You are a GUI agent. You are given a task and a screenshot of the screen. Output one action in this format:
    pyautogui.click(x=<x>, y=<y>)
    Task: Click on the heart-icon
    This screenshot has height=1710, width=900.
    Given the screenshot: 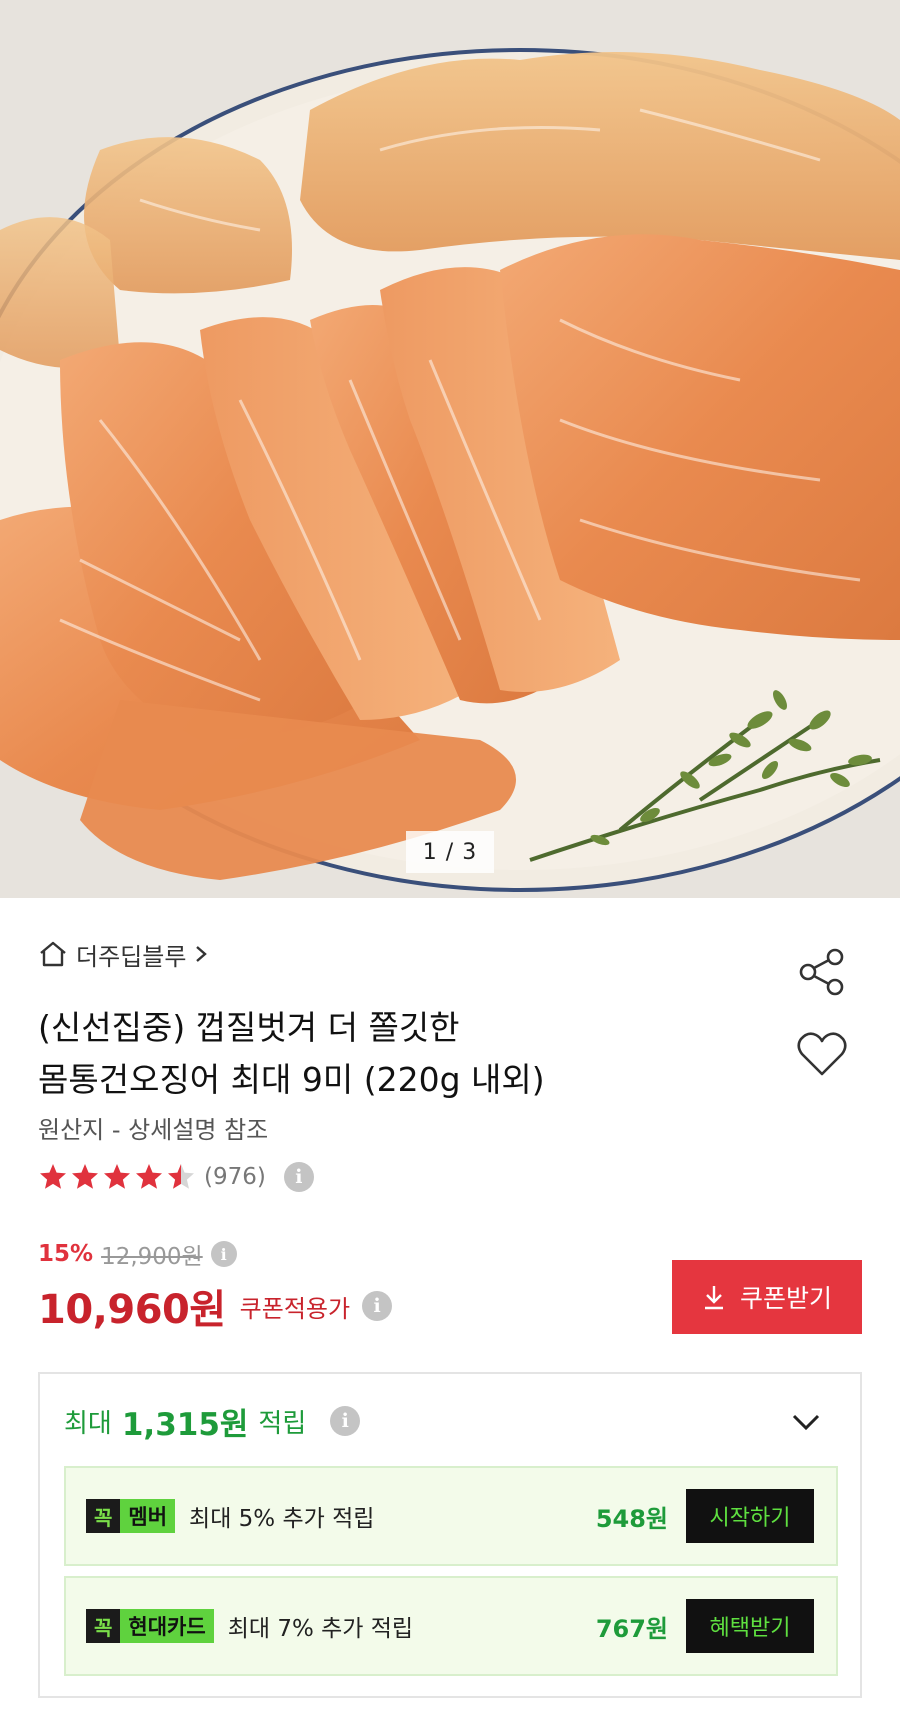 What is the action you would take?
    pyautogui.click(x=822, y=1054)
    